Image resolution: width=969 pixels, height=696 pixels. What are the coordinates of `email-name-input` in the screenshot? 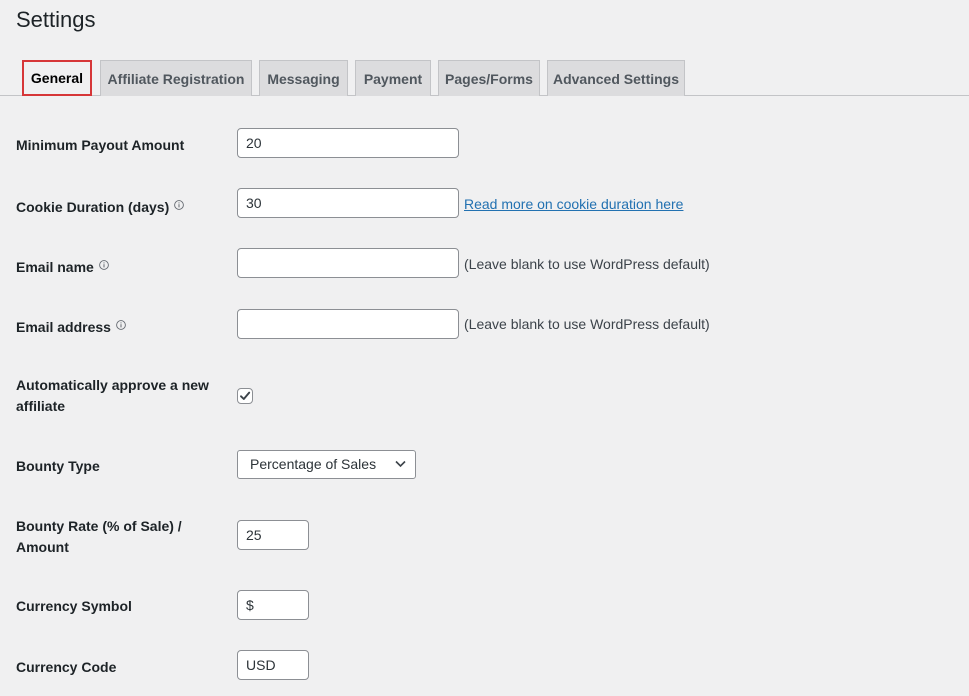 It's located at (348, 263).